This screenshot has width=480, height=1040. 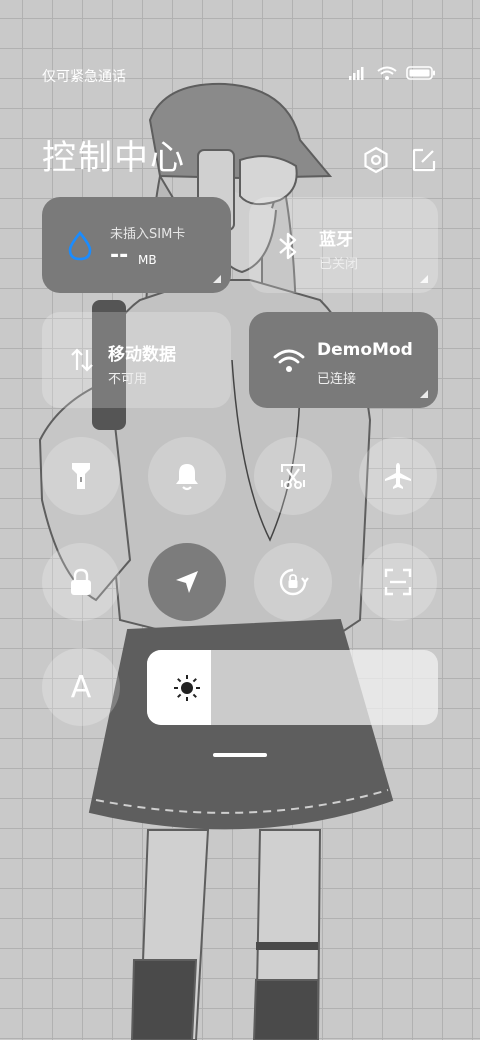 I want to click on wifi-tile: DemoMod 已连接, so click(x=343, y=360).